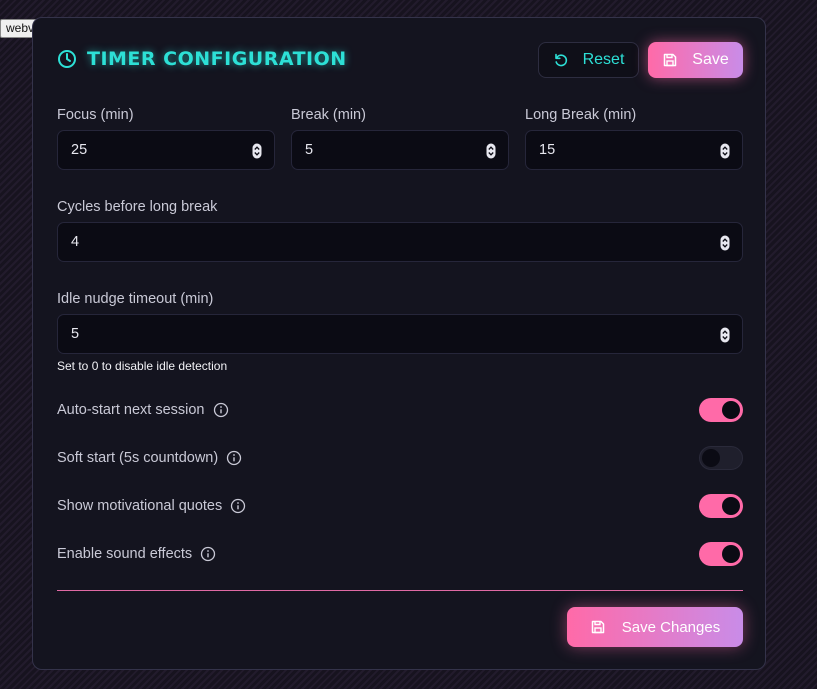 The image size is (817, 689). I want to click on toggle-row-soft-start: Soft start (5s countdown), so click(149, 458).